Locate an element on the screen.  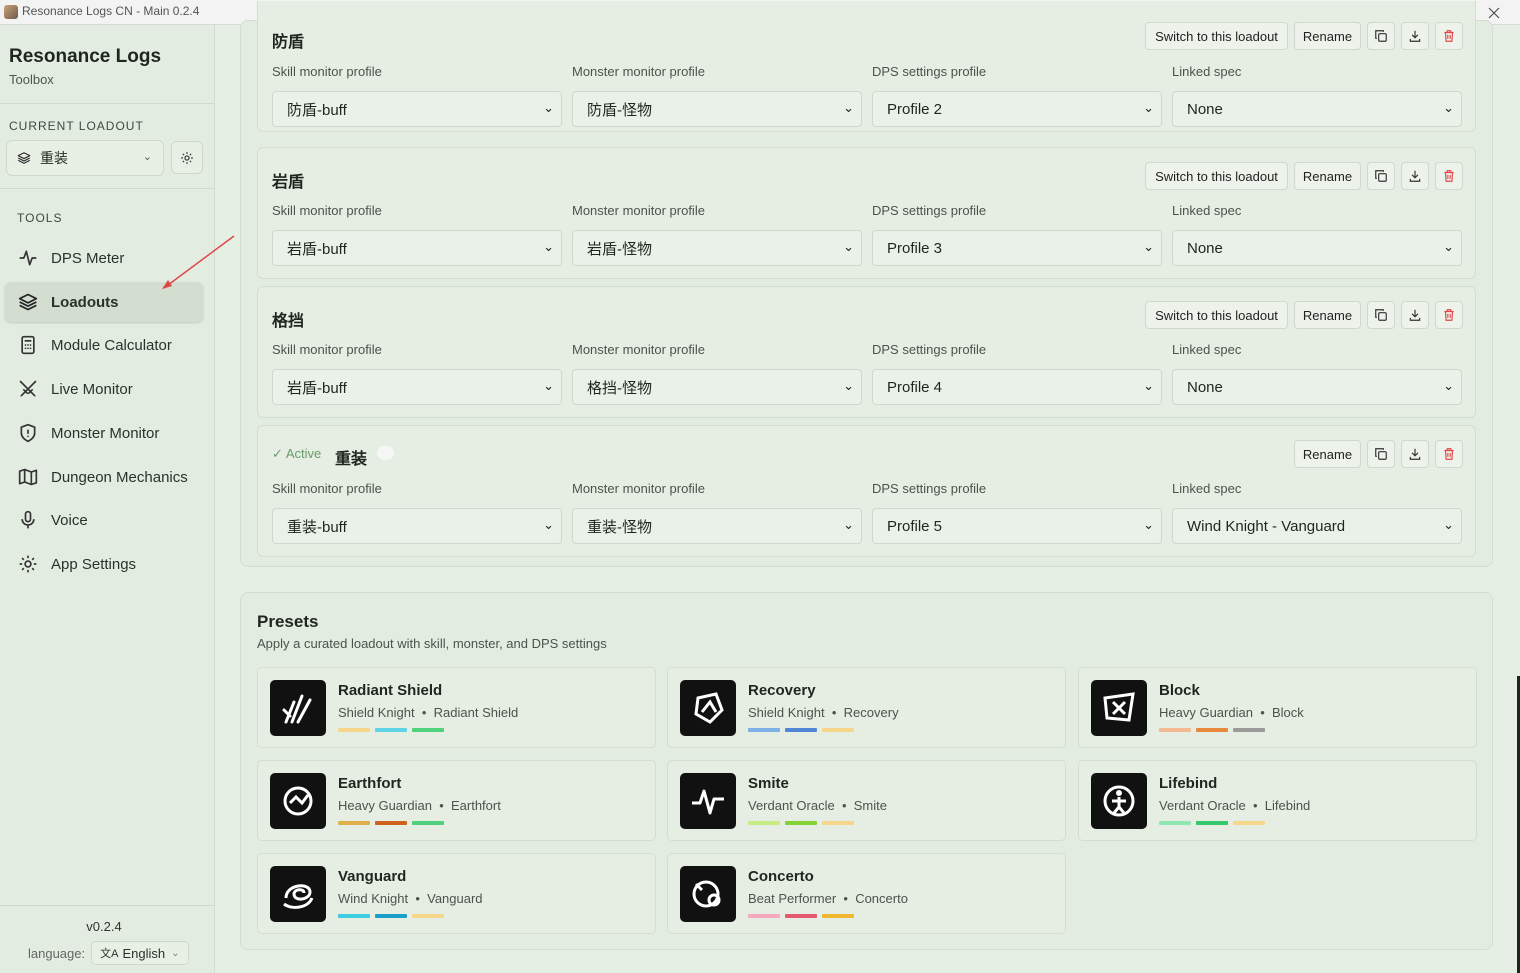
monster-profile-field: Monster monitor profile 岩盾-怪物 ⌄ is located at coordinates (717, 234).